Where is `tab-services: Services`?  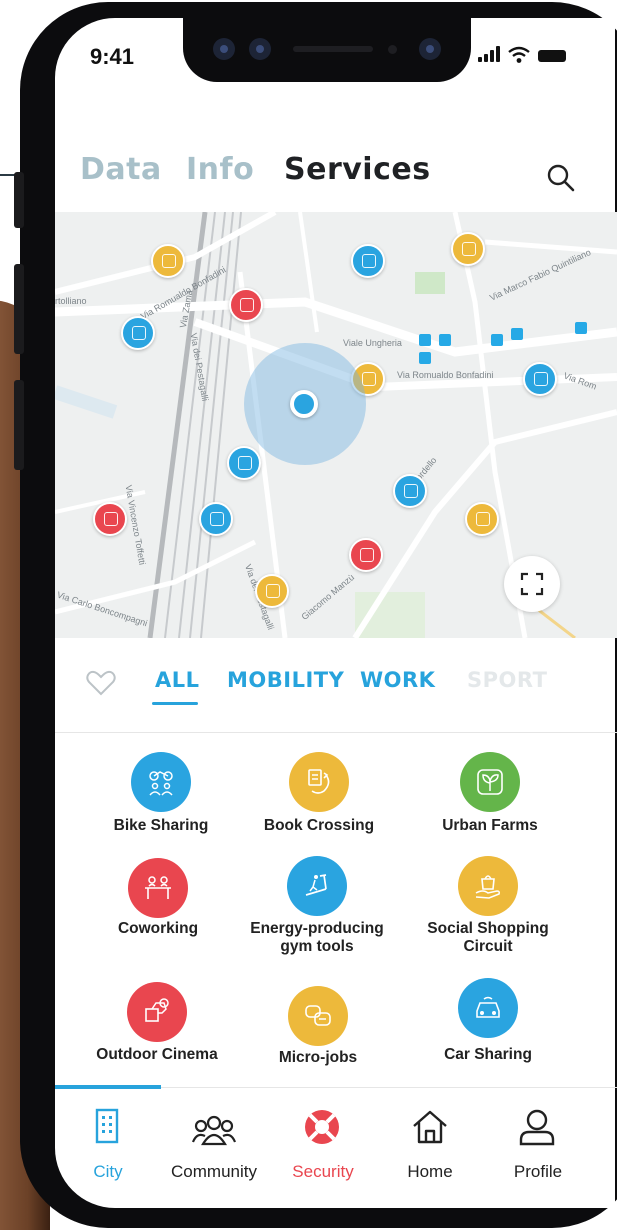
tab-services: Services is located at coordinates (357, 169).